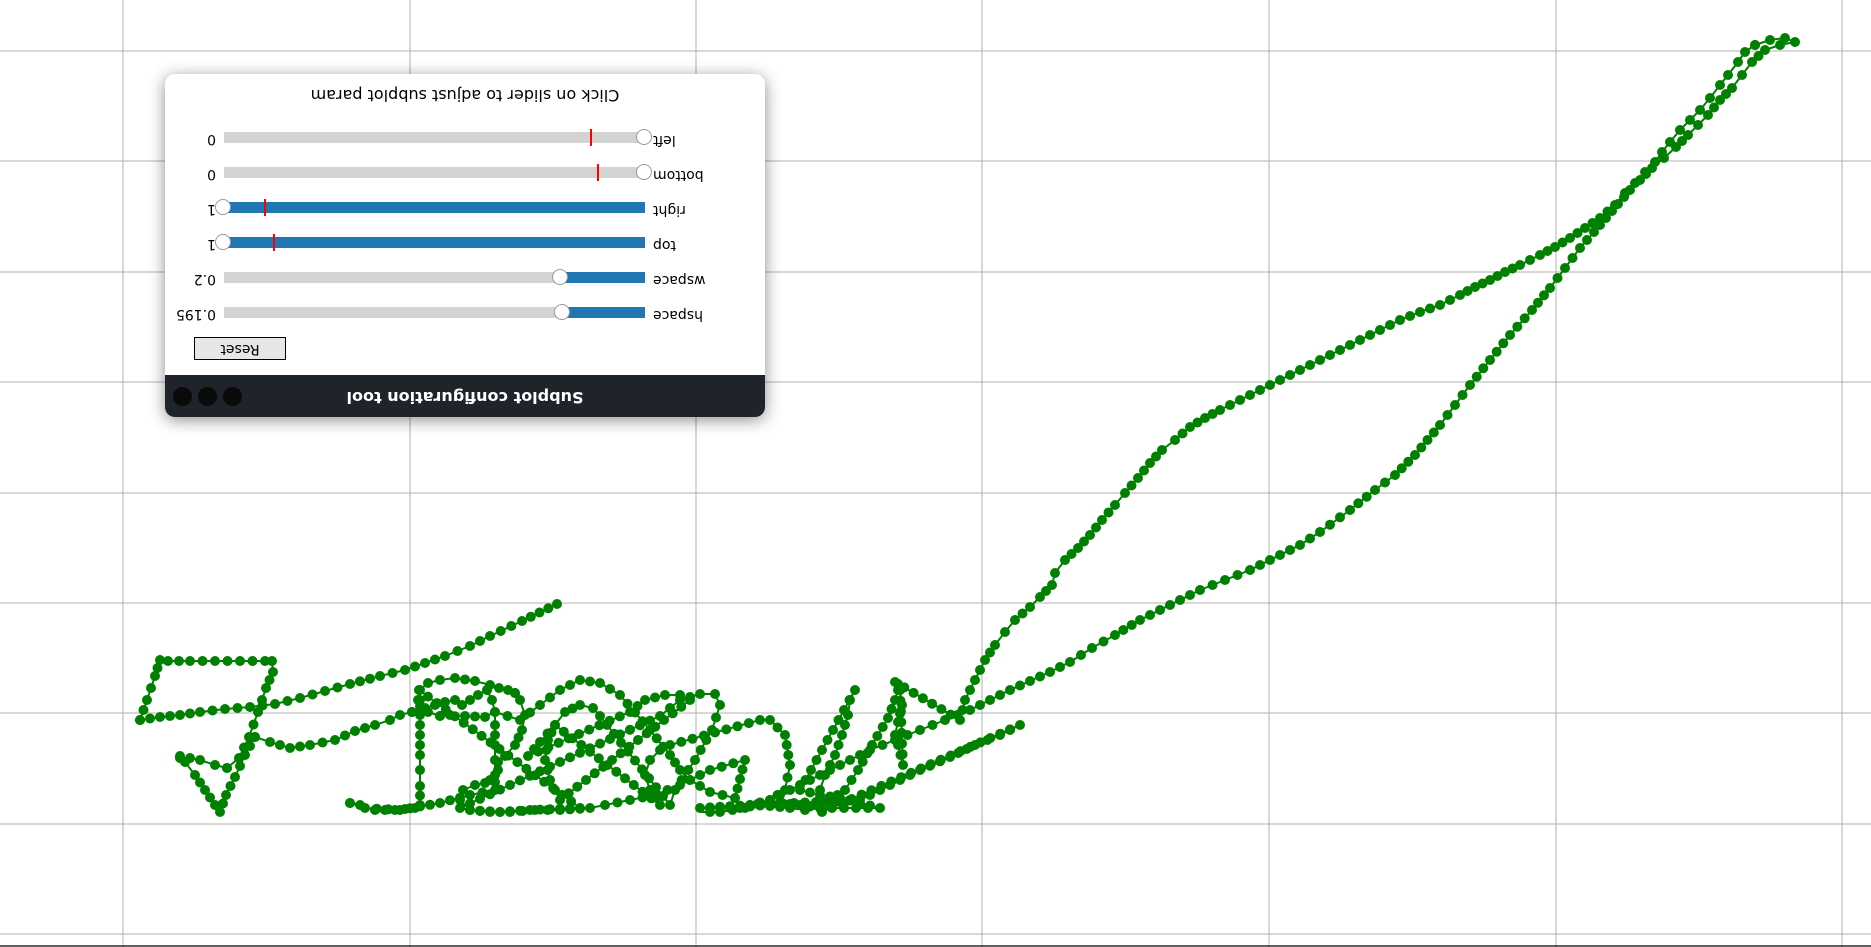 Image resolution: width=1871 pixels, height=947 pixels. What do you see at coordinates (182, 396) in the screenshot?
I see `maximize-window-icon` at bounding box center [182, 396].